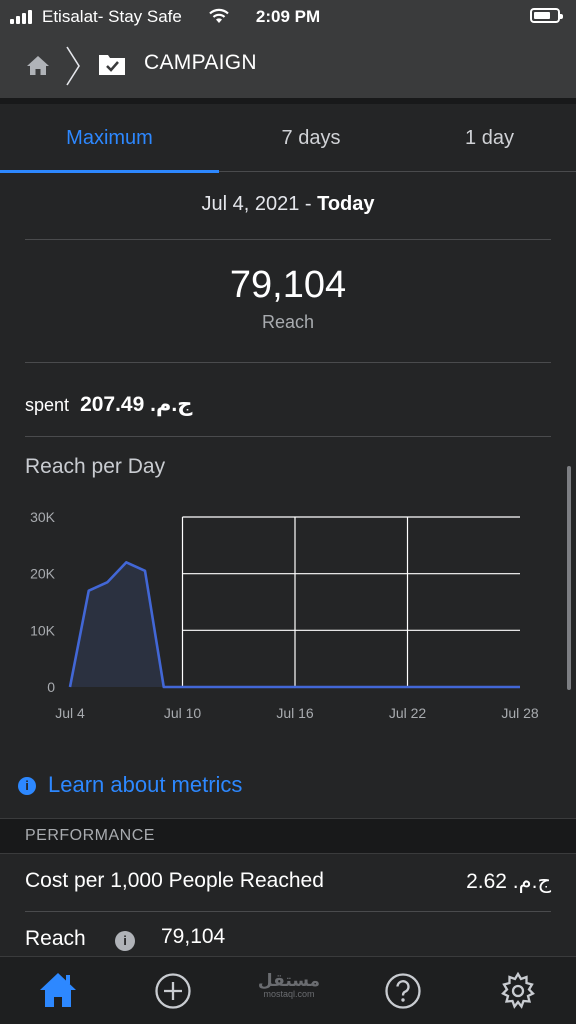 The height and width of the screenshot is (1024, 576). What do you see at coordinates (43, 574) in the screenshot?
I see `y-tick-label: 20K` at bounding box center [43, 574].